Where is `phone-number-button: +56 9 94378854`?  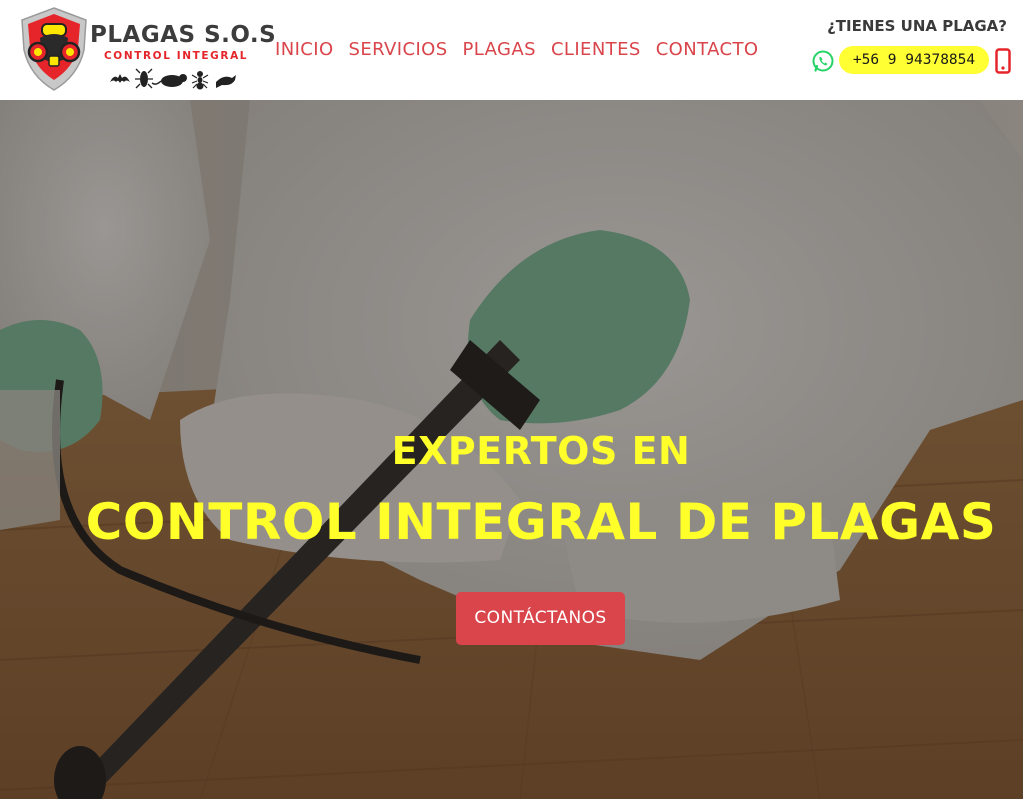
phone-number-button: +56 9 94378854 is located at coordinates (914, 60).